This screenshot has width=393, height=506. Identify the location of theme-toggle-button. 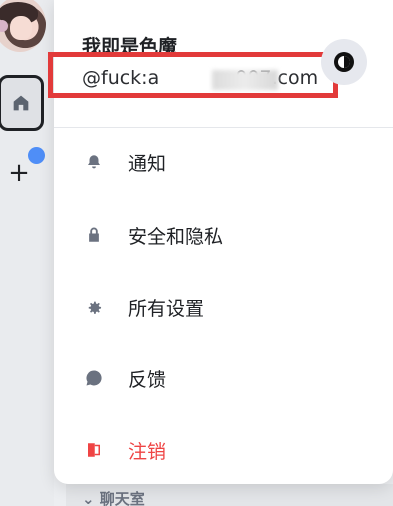
(344, 62).